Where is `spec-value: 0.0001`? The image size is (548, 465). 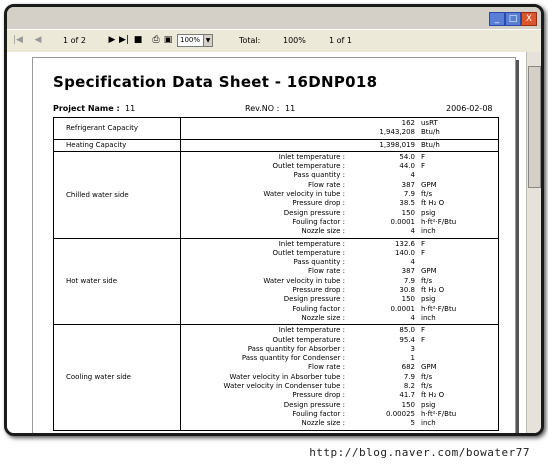 spec-value: 0.0001 is located at coordinates (403, 308).